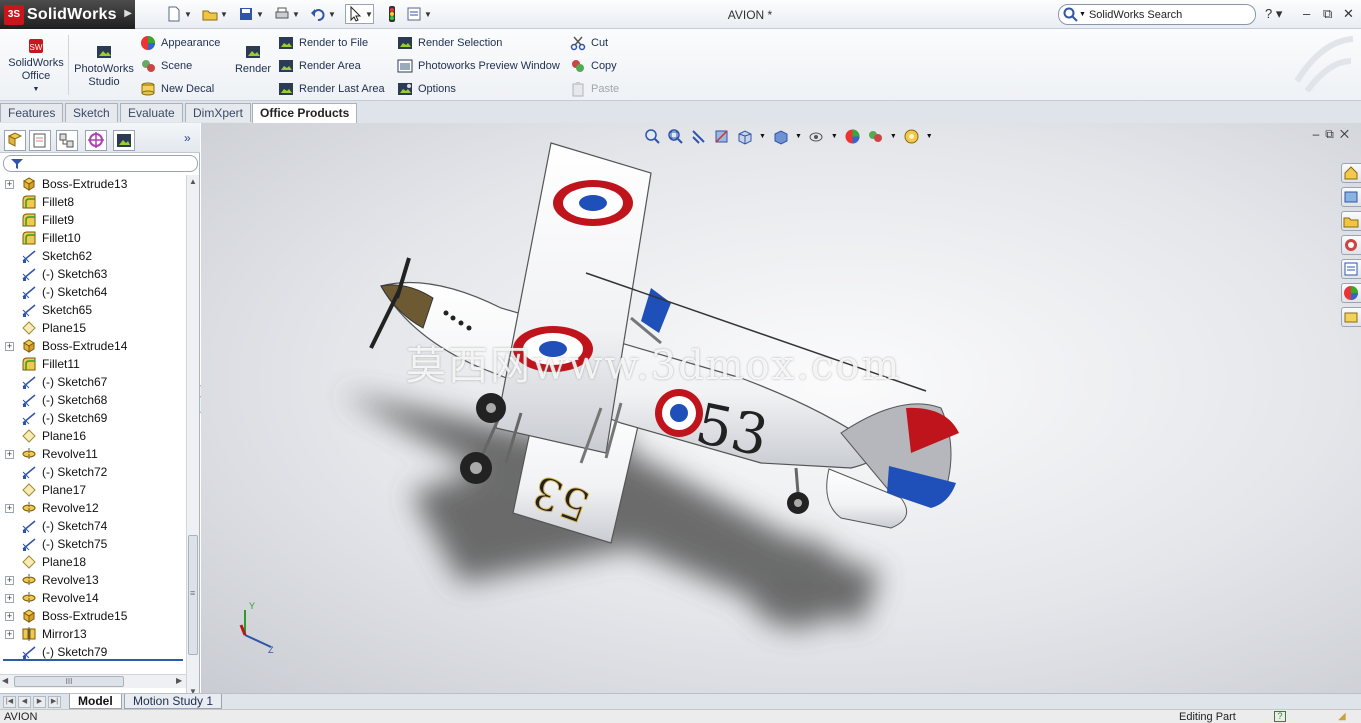  Describe the element at coordinates (91, 112) in the screenshot. I see `tab-sketch: Sketch` at that location.